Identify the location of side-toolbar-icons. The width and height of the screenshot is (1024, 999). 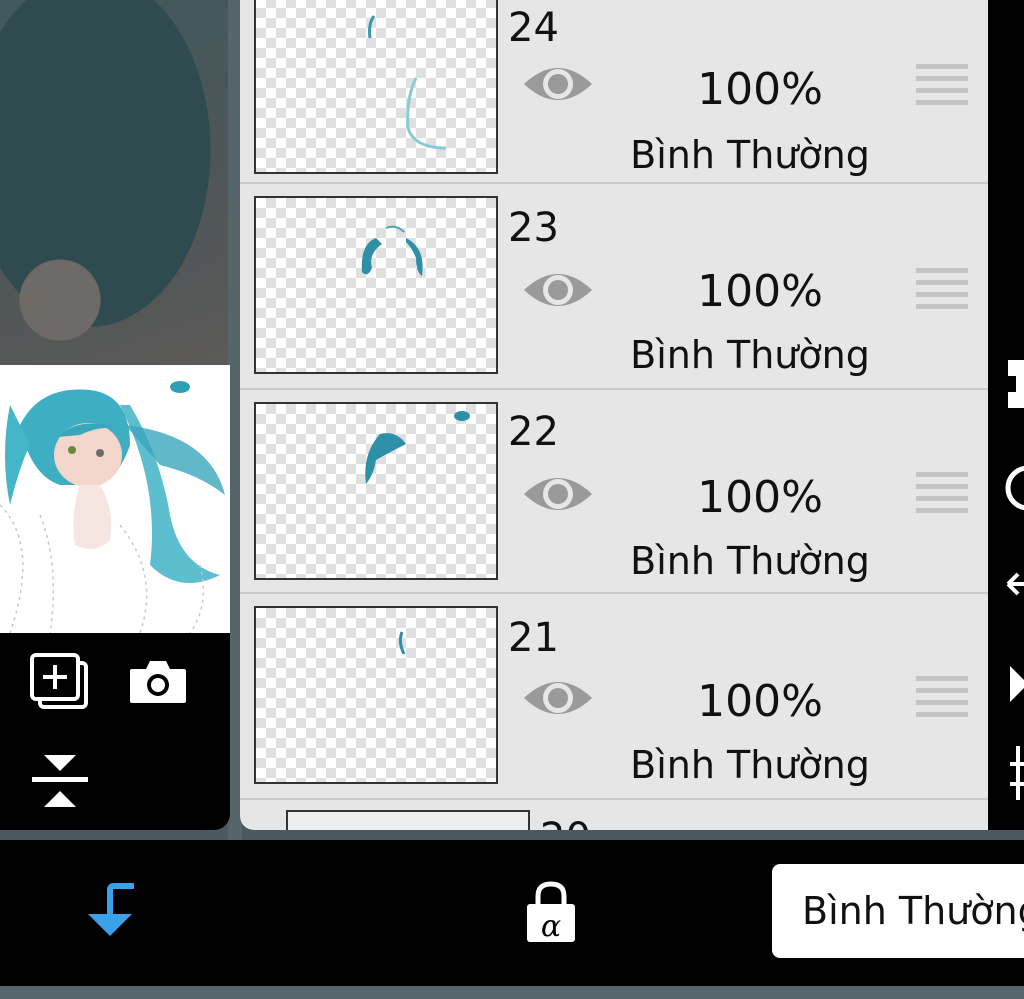
(1014, 580).